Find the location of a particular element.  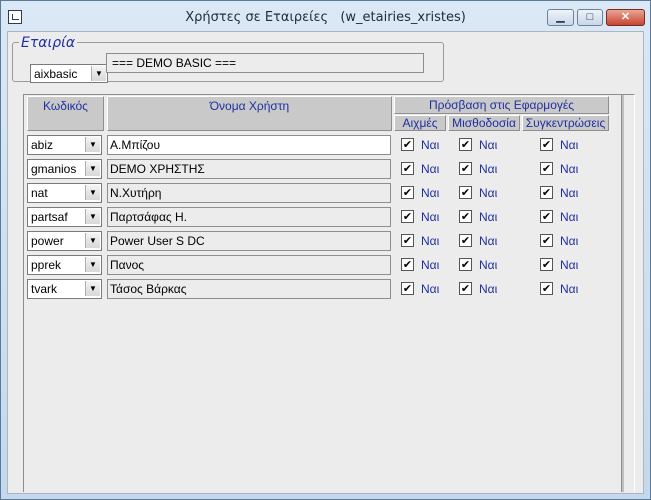

column-header-app1: Αιχμές is located at coordinates (420, 123).